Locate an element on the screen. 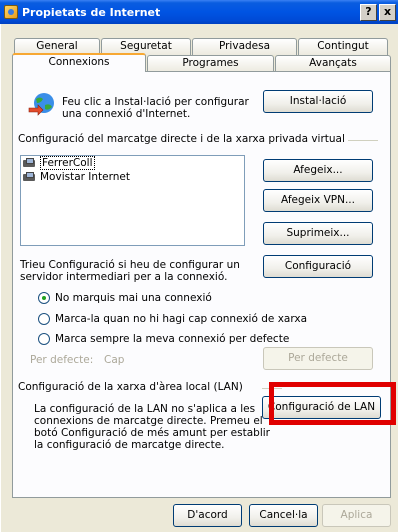 The height and width of the screenshot is (532, 398). connection-label: FerrerColl is located at coordinates (67, 163).